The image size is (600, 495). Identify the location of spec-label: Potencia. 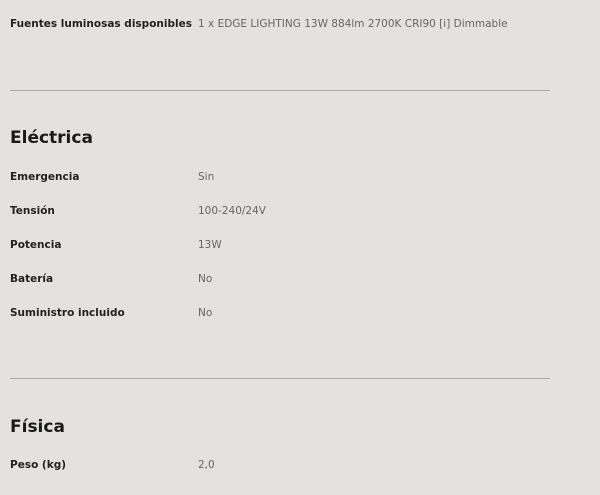
(36, 245).